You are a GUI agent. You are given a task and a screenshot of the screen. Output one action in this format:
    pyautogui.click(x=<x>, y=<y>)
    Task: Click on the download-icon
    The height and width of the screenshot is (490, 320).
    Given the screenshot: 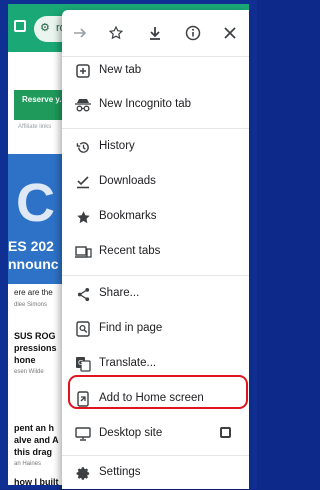 What is the action you would take?
    pyautogui.click(x=155, y=33)
    